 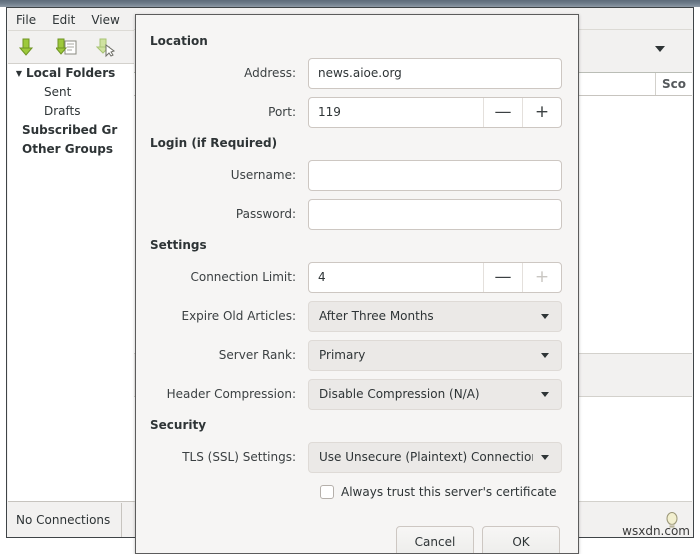 What do you see at coordinates (350, 3) in the screenshot?
I see `window-titlebar-strip` at bounding box center [350, 3].